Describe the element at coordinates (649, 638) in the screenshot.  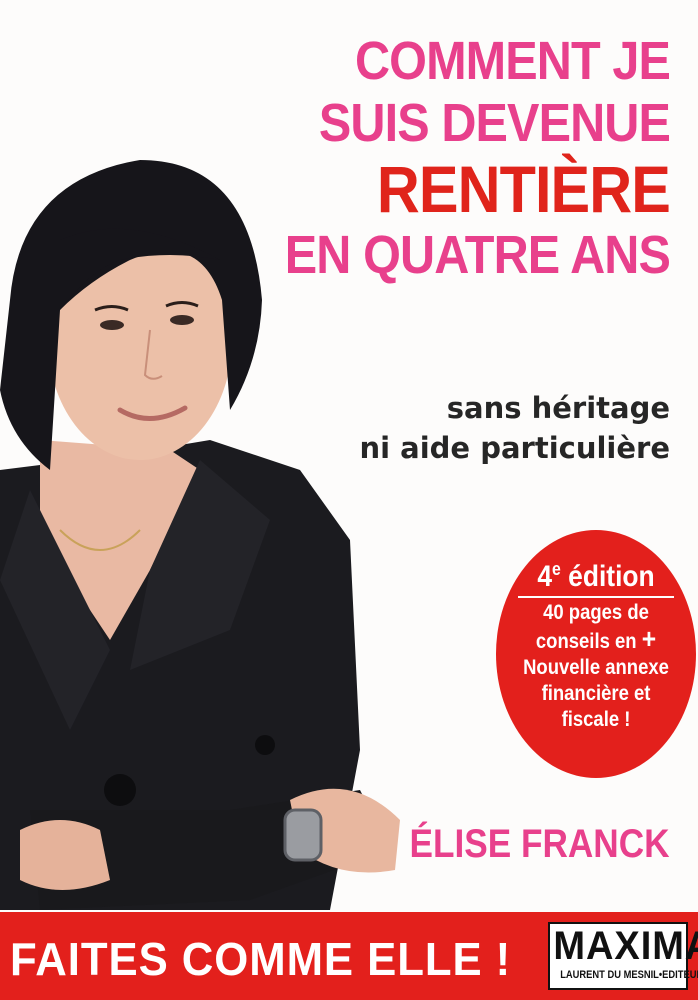
I see `plus-icon: +` at that location.